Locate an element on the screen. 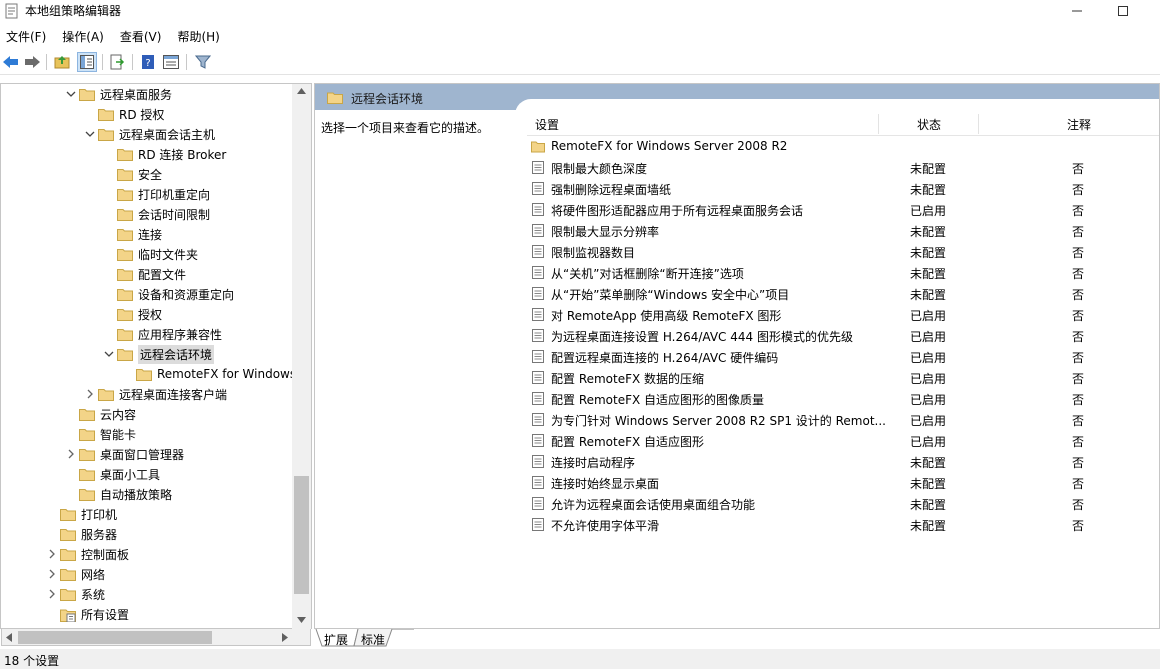 The width and height of the screenshot is (1160, 669). setting-row: 限制最大颜色深度 未配置 否 is located at coordinates (842, 167).